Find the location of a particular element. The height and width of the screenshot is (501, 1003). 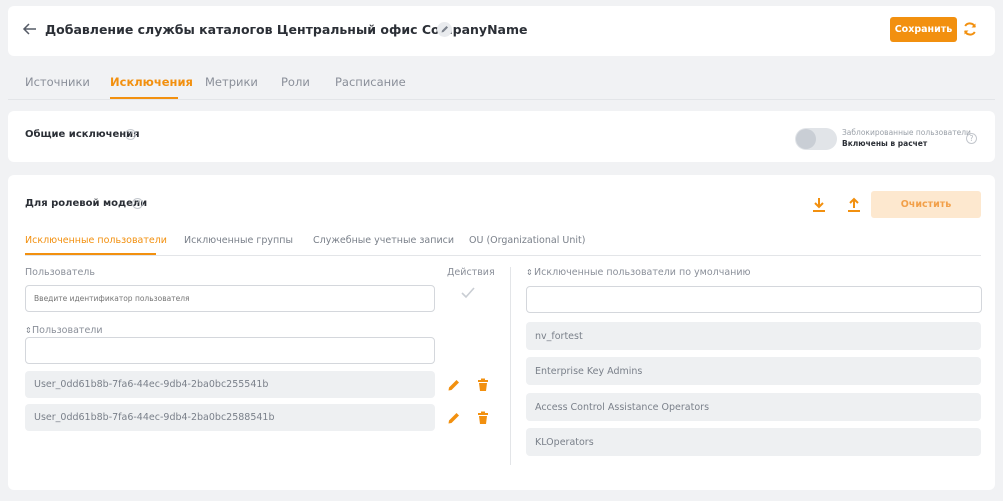

list-item: Access Control Assistance Operators is located at coordinates (753, 407).